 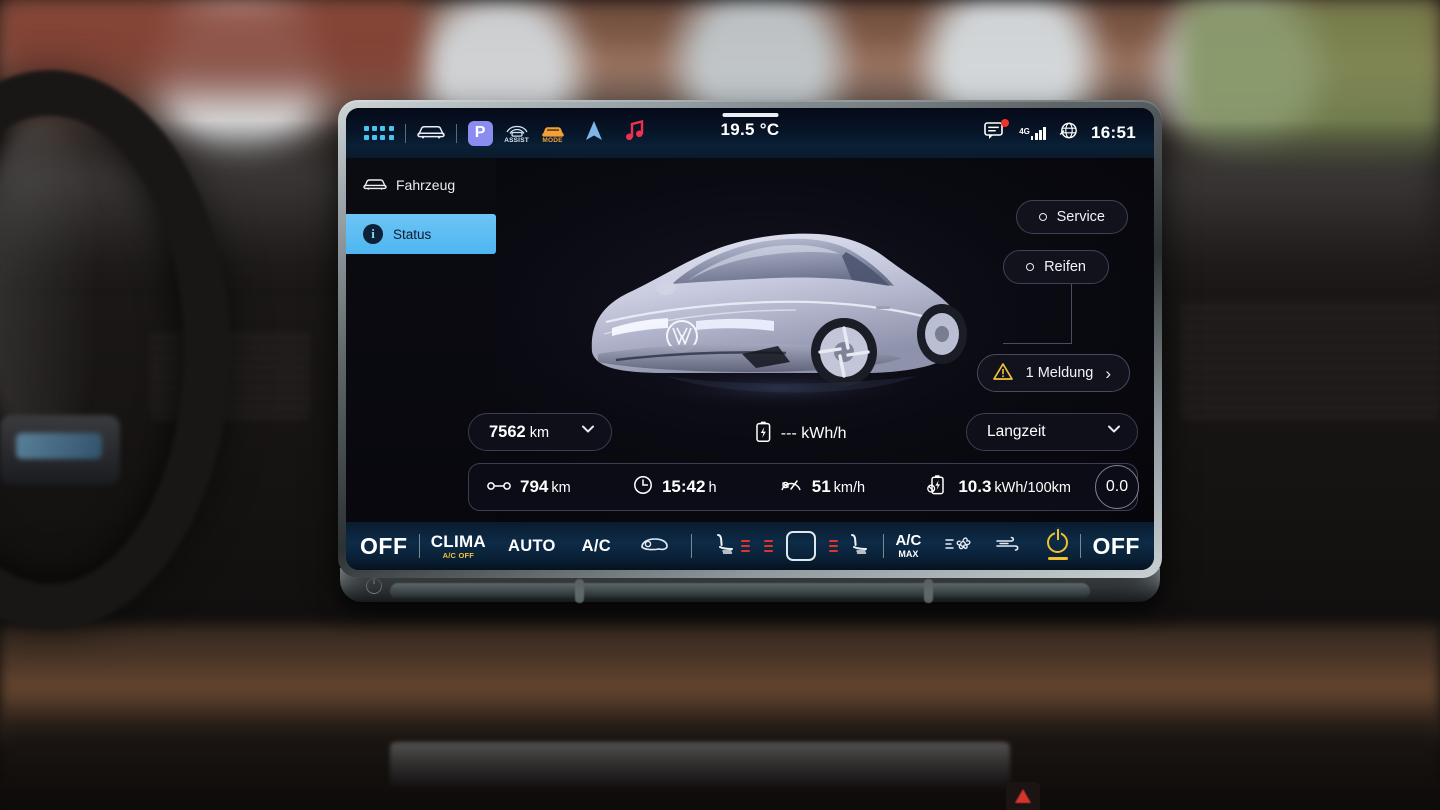 What do you see at coordinates (654, 546) in the screenshot?
I see `recirculation-icon` at bounding box center [654, 546].